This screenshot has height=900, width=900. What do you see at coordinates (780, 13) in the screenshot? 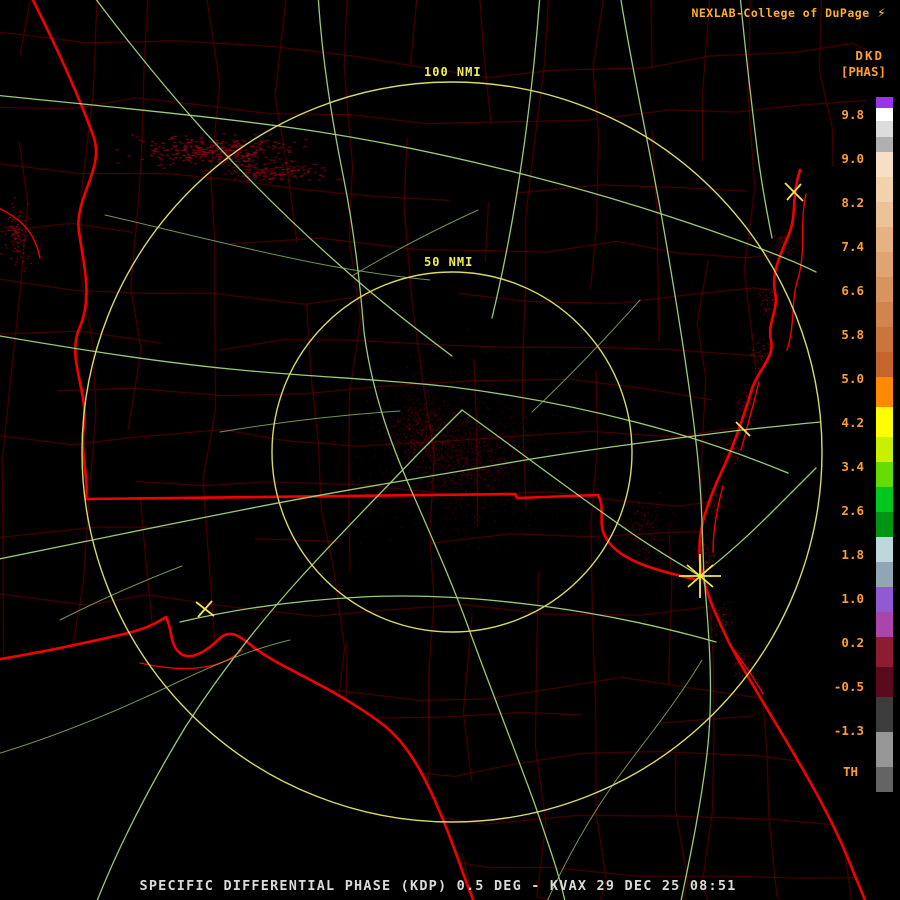
I see `brand-text: NEXLAB-College of DuPage` at bounding box center [780, 13].